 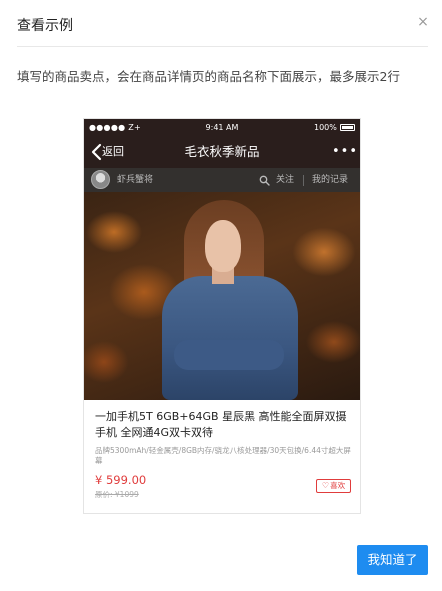 I want to click on status-bar: ●●●●● Z+ 9:41 AM 100%, so click(x=222, y=127).